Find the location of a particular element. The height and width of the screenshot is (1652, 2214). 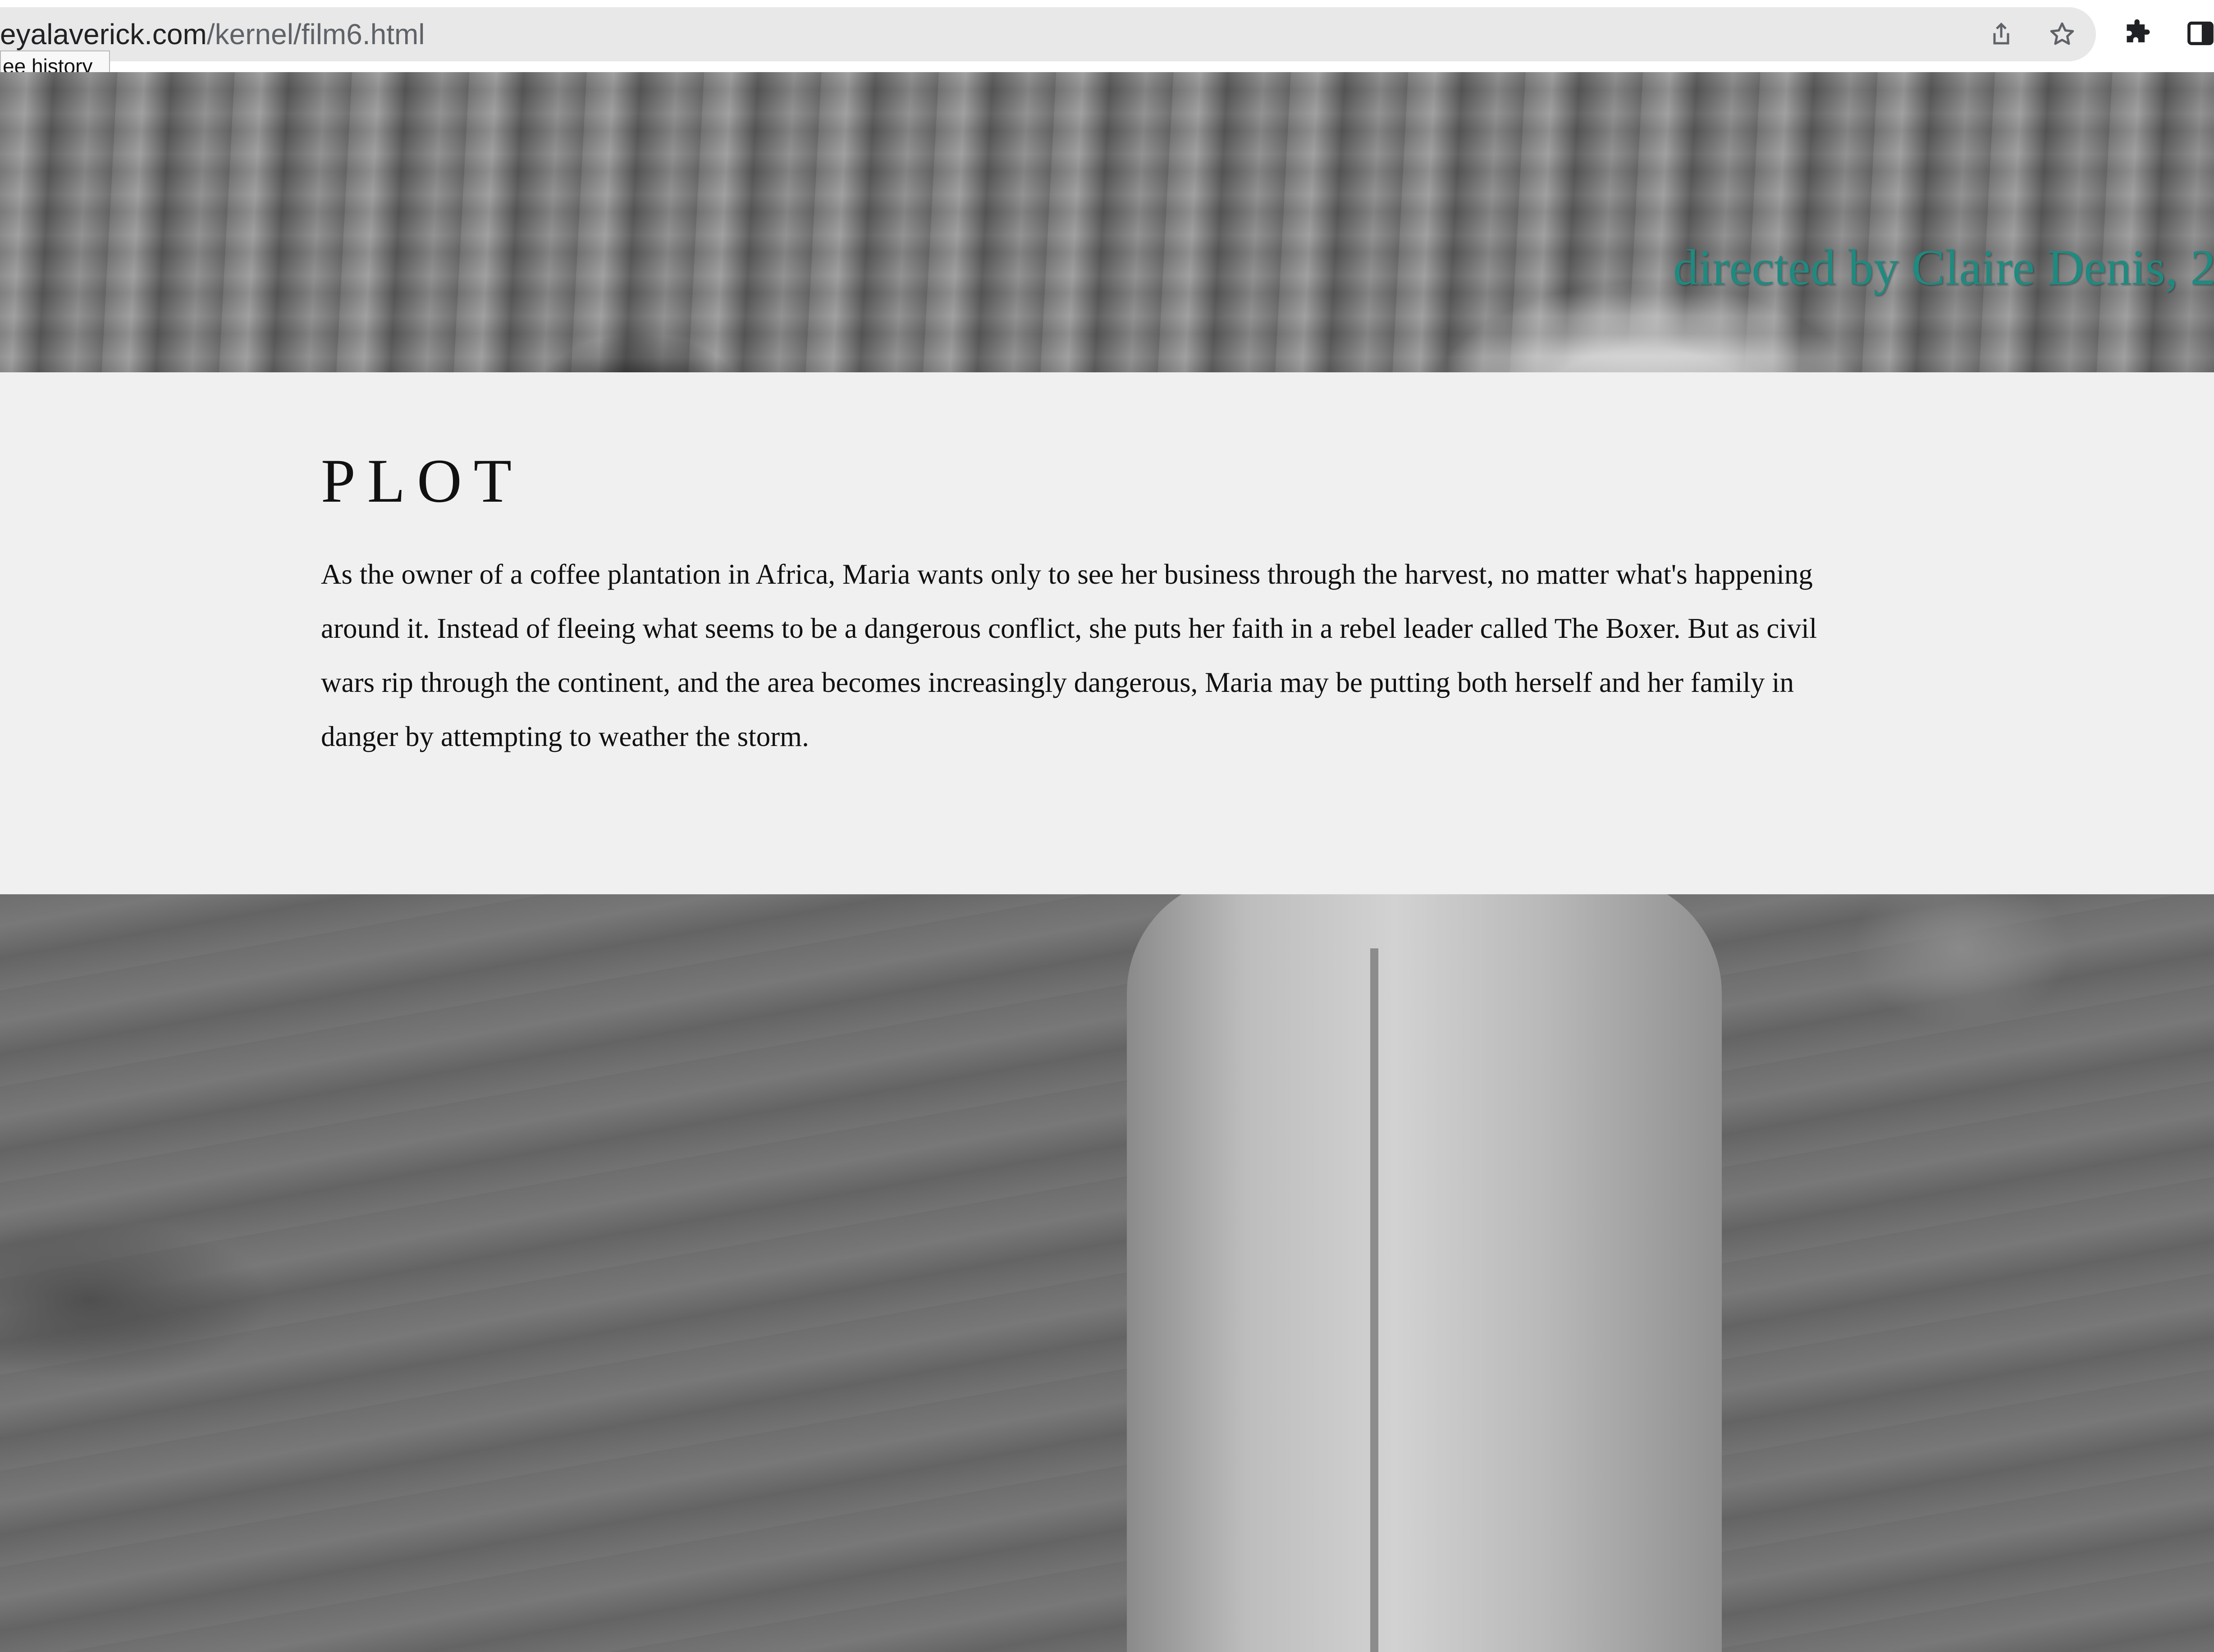

director-credit: directed by Claire Denis, 20 is located at coordinates (1943, 268).